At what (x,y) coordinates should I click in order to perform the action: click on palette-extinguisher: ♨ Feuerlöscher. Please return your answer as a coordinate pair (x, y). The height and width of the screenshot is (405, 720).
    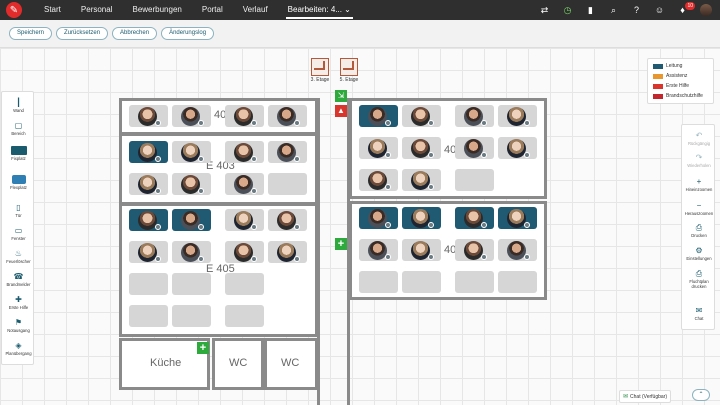
    Looking at the image, I should click on (18, 256).